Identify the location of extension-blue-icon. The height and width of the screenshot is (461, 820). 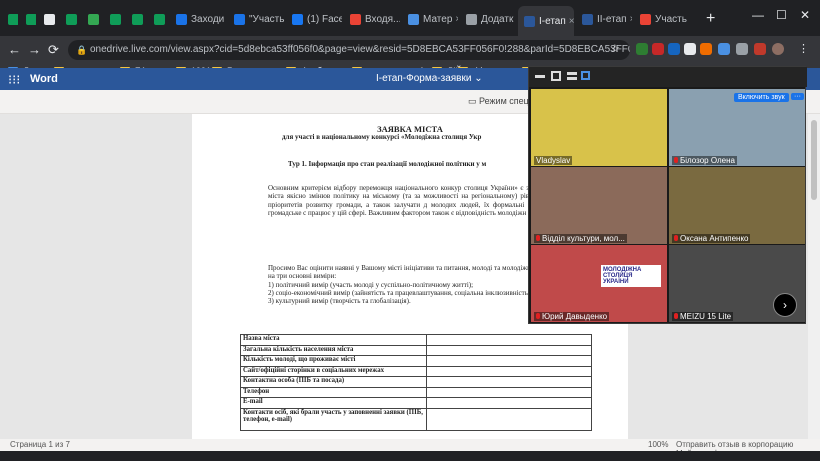
(674, 49).